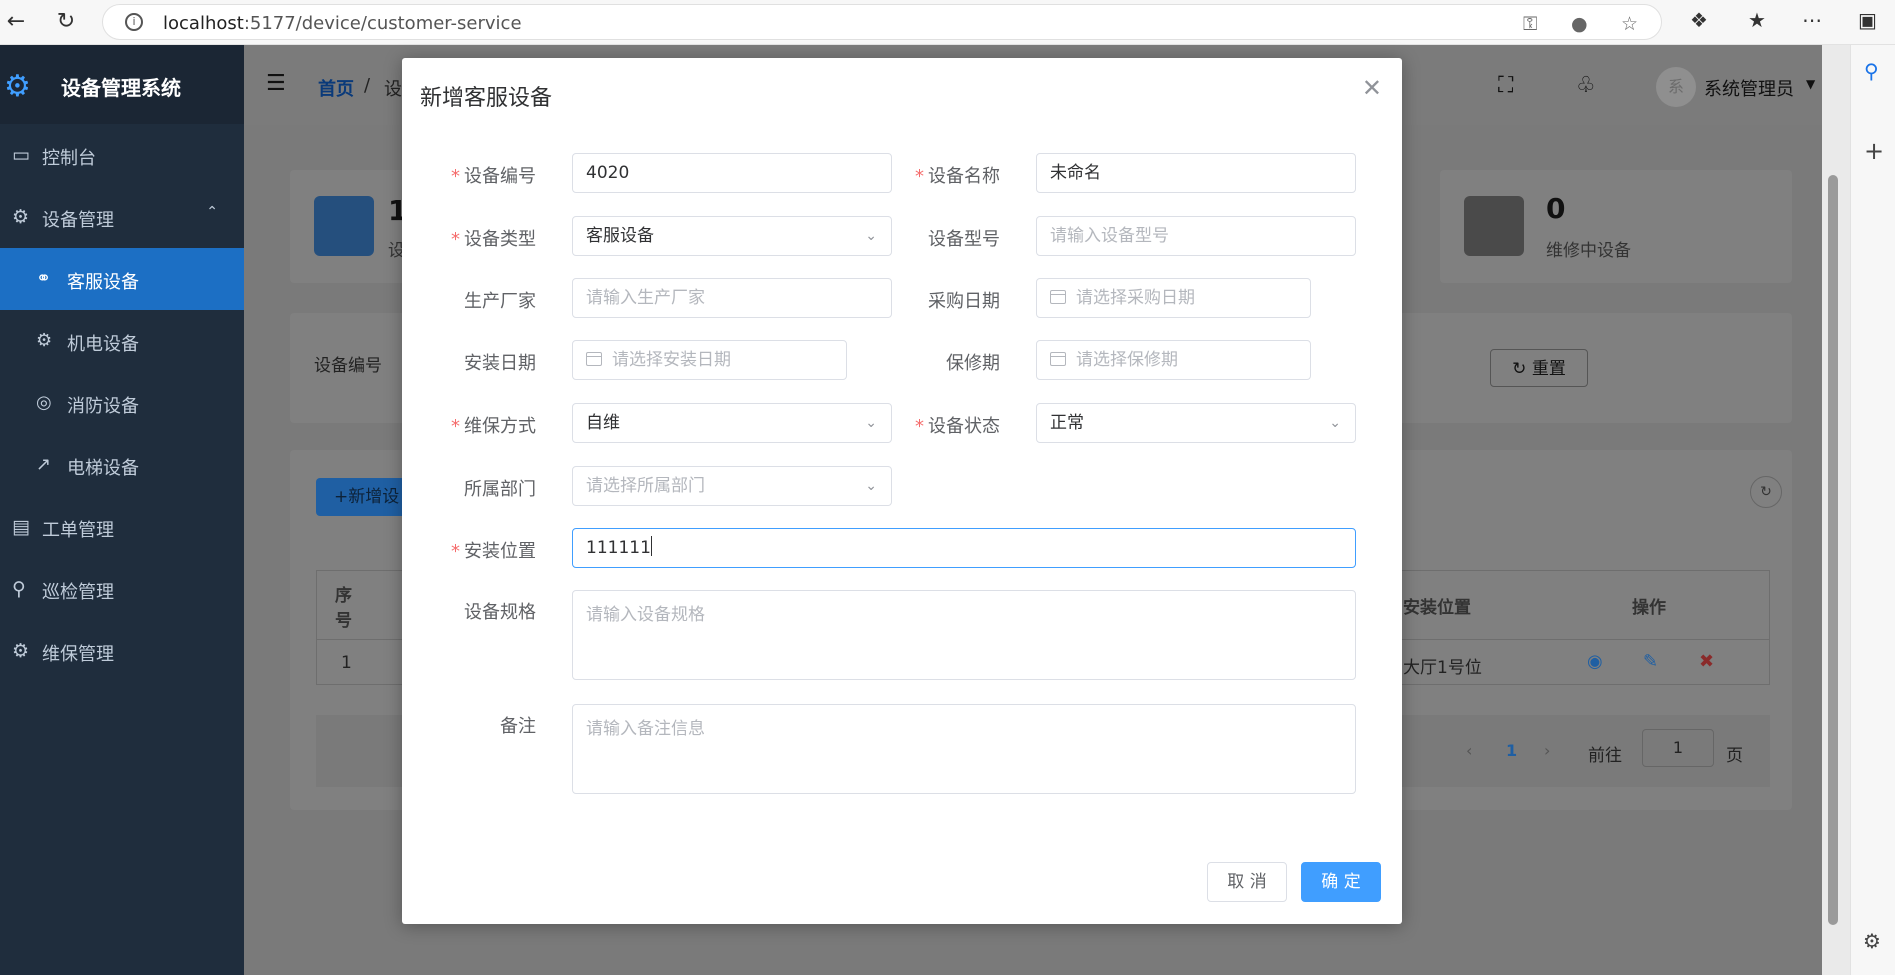 The height and width of the screenshot is (975, 1895). Describe the element at coordinates (78, 530) in the screenshot. I see `sidebar-item-label: 工单管理` at that location.